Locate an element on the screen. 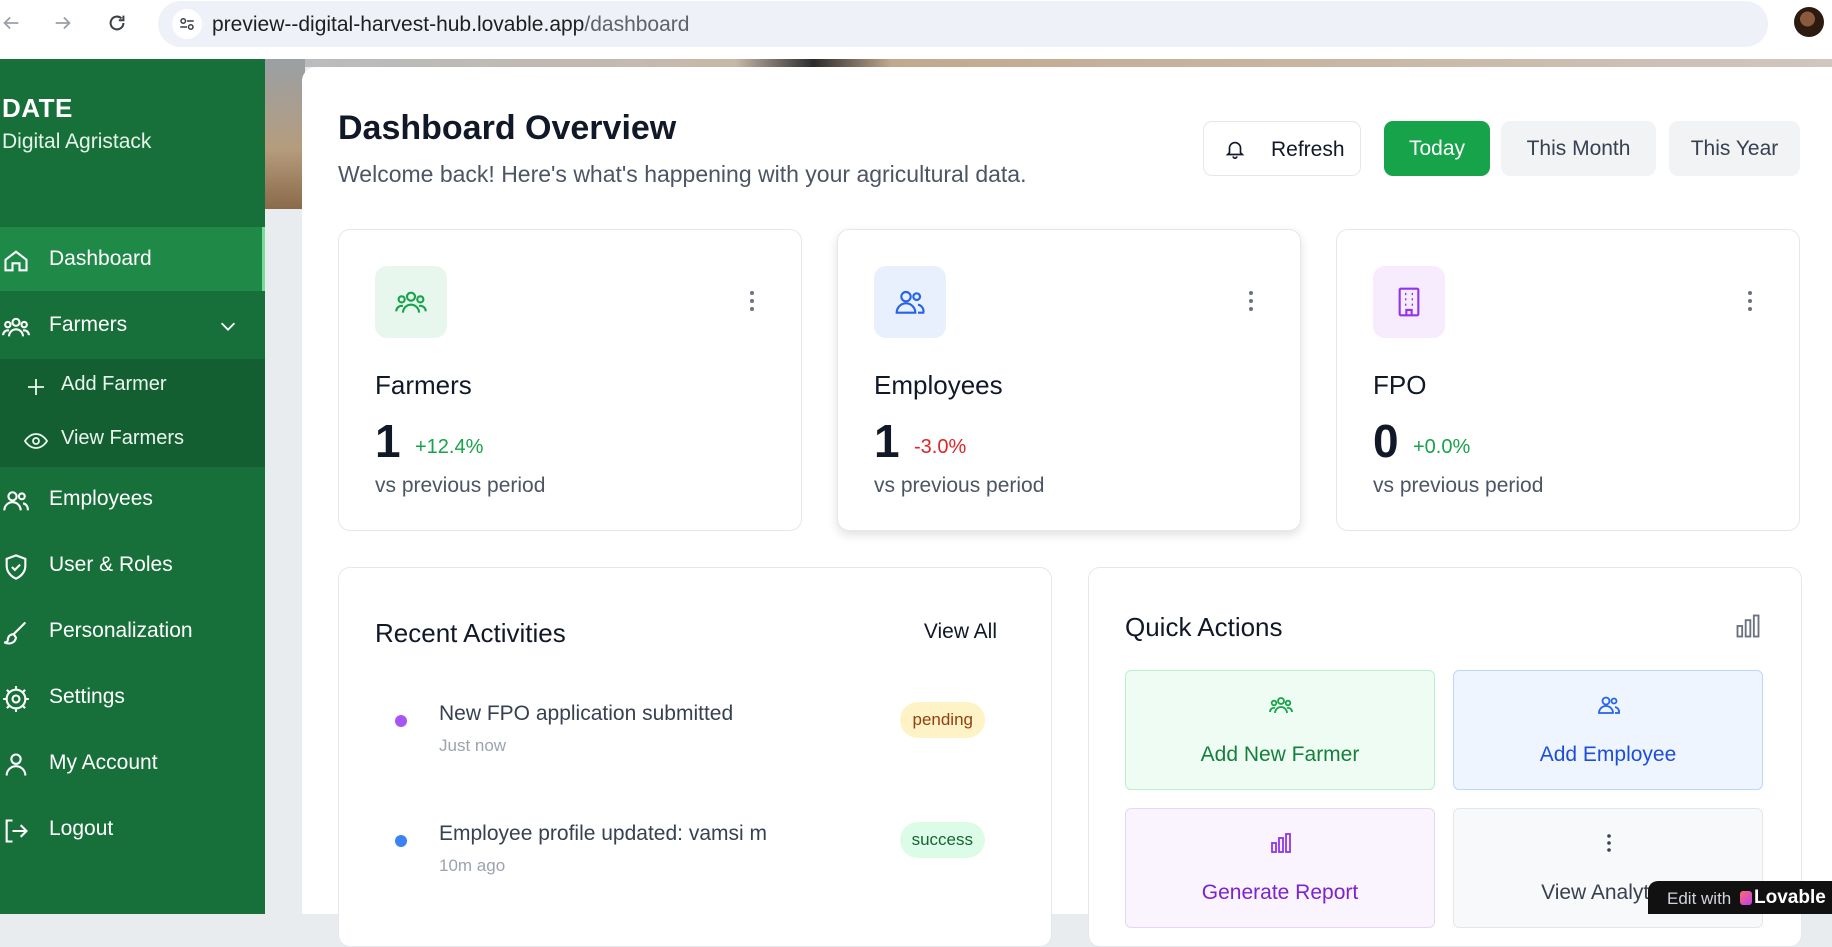 The image size is (1832, 947). stat-value: 0 is located at coordinates (1386, 441).